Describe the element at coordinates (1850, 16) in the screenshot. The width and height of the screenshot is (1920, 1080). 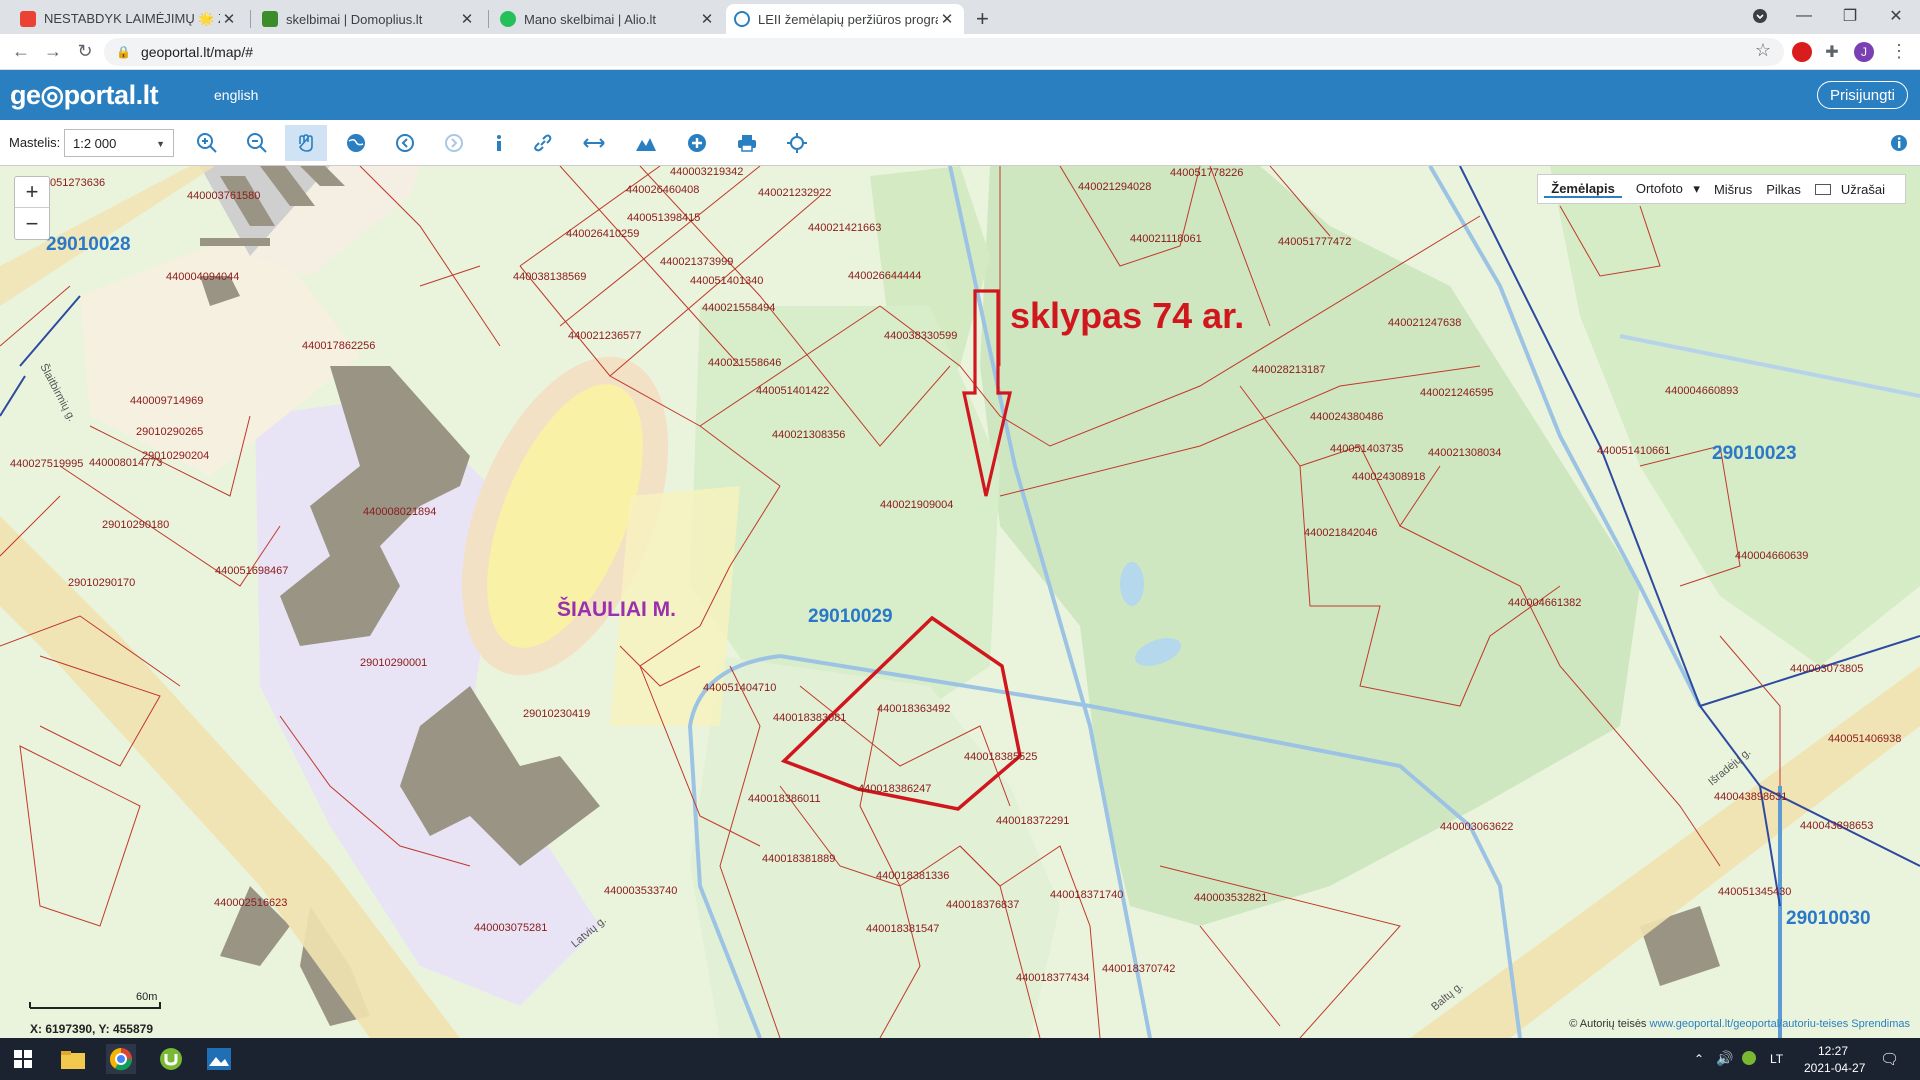
I see `maximize-button: ❐` at that location.